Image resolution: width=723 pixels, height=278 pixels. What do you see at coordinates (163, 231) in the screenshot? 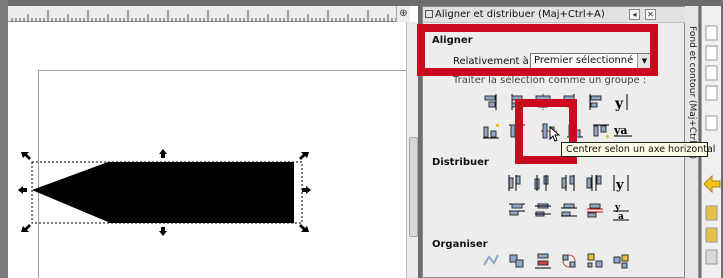
I see `resize-handle-bottom` at bounding box center [163, 231].